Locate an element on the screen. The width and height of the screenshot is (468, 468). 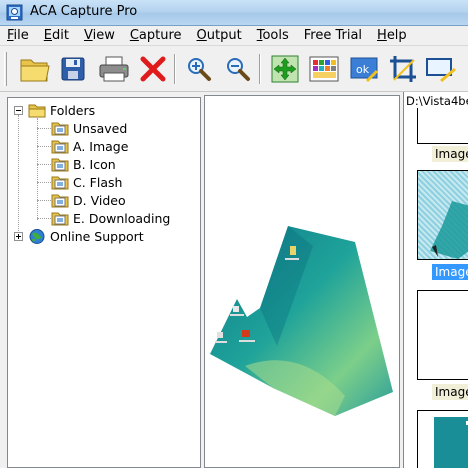
folder-icon is located at coordinates (37, 110).